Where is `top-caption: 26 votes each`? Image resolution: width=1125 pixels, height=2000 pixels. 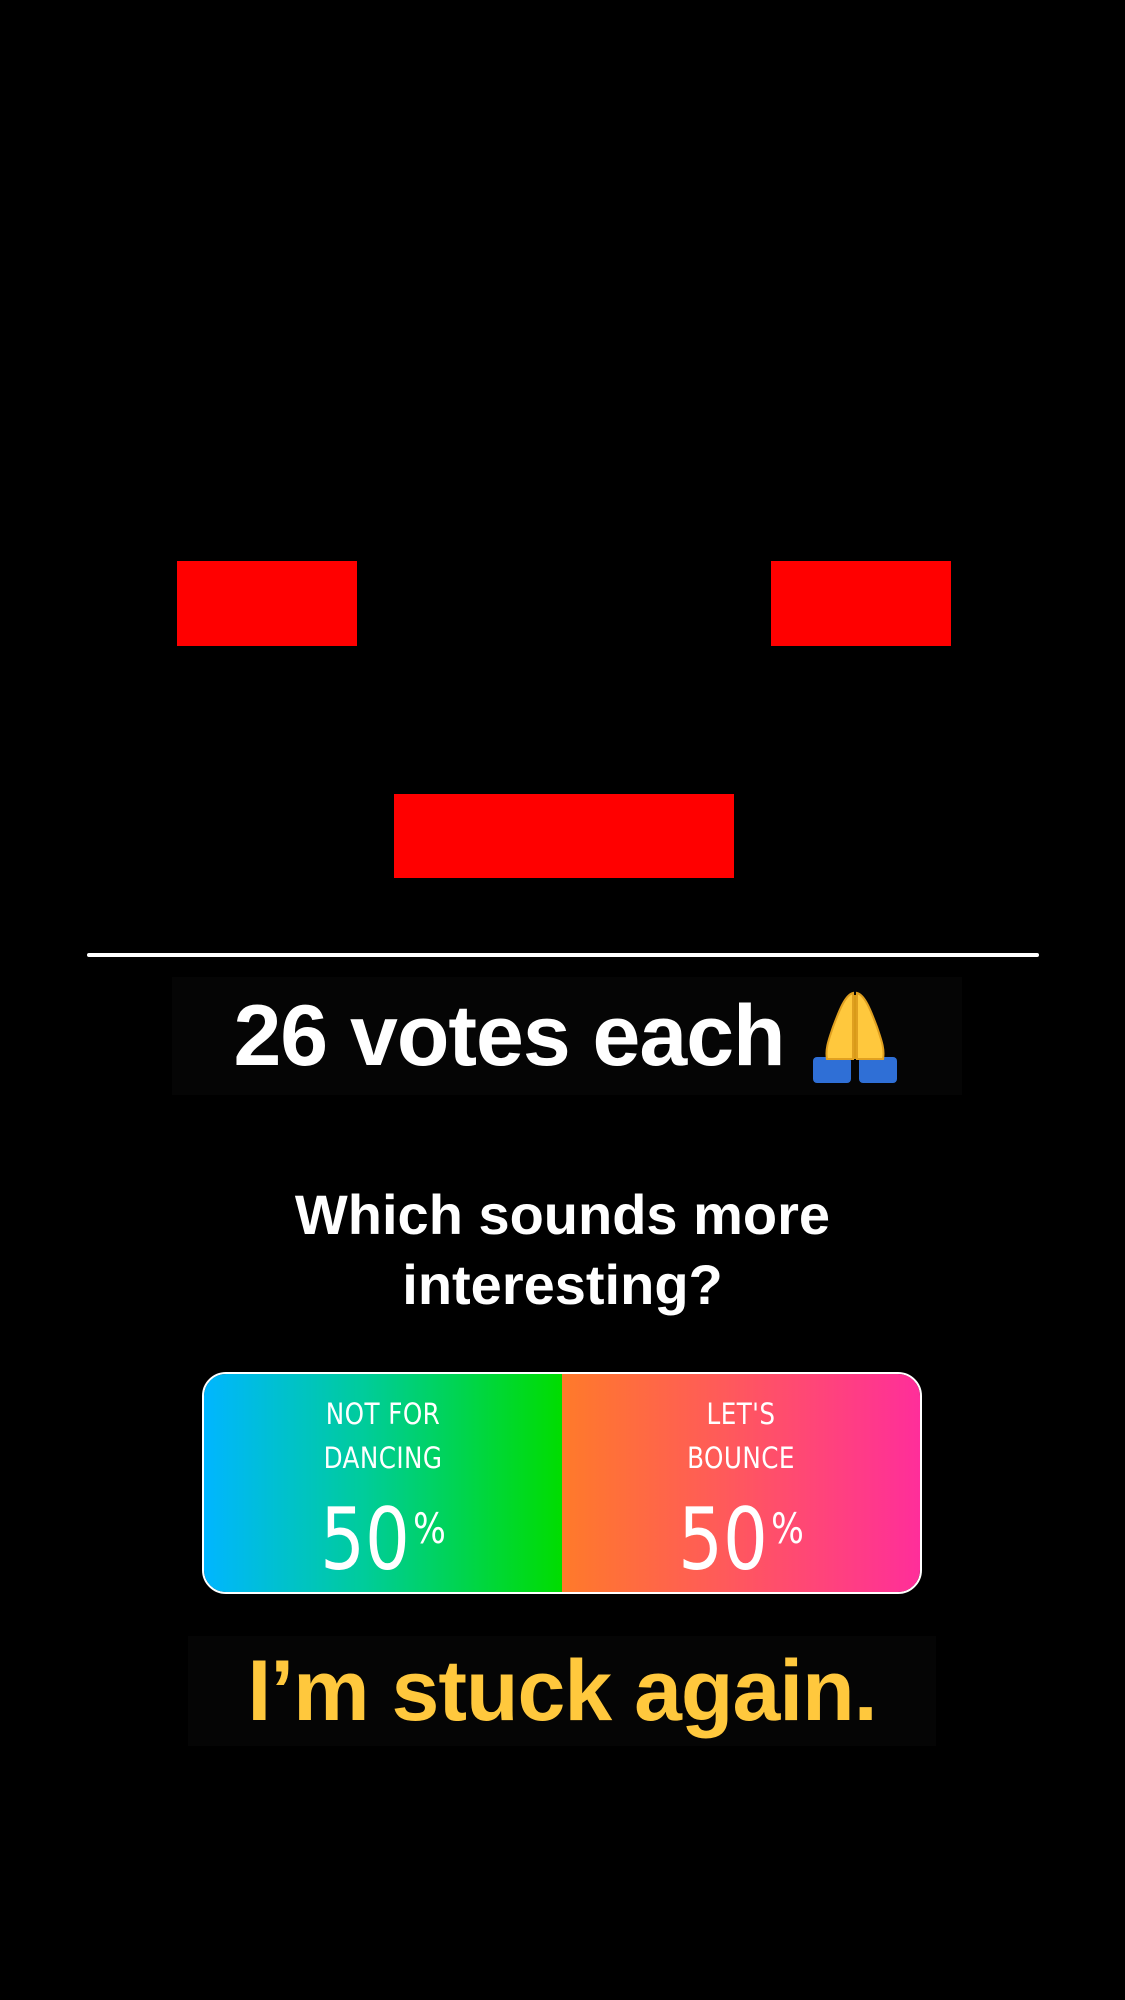 top-caption: 26 votes each is located at coordinates (567, 1036).